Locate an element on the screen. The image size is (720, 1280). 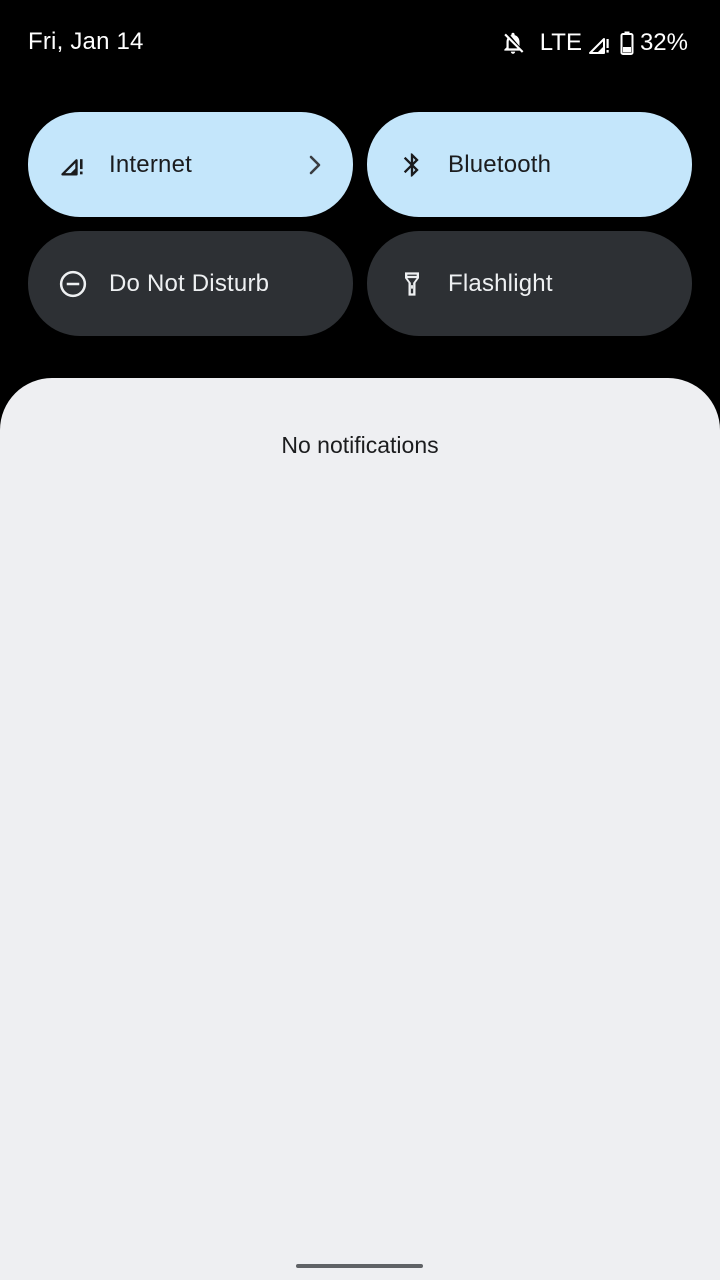
no-notifications-text: No notifications is located at coordinates (360, 445).